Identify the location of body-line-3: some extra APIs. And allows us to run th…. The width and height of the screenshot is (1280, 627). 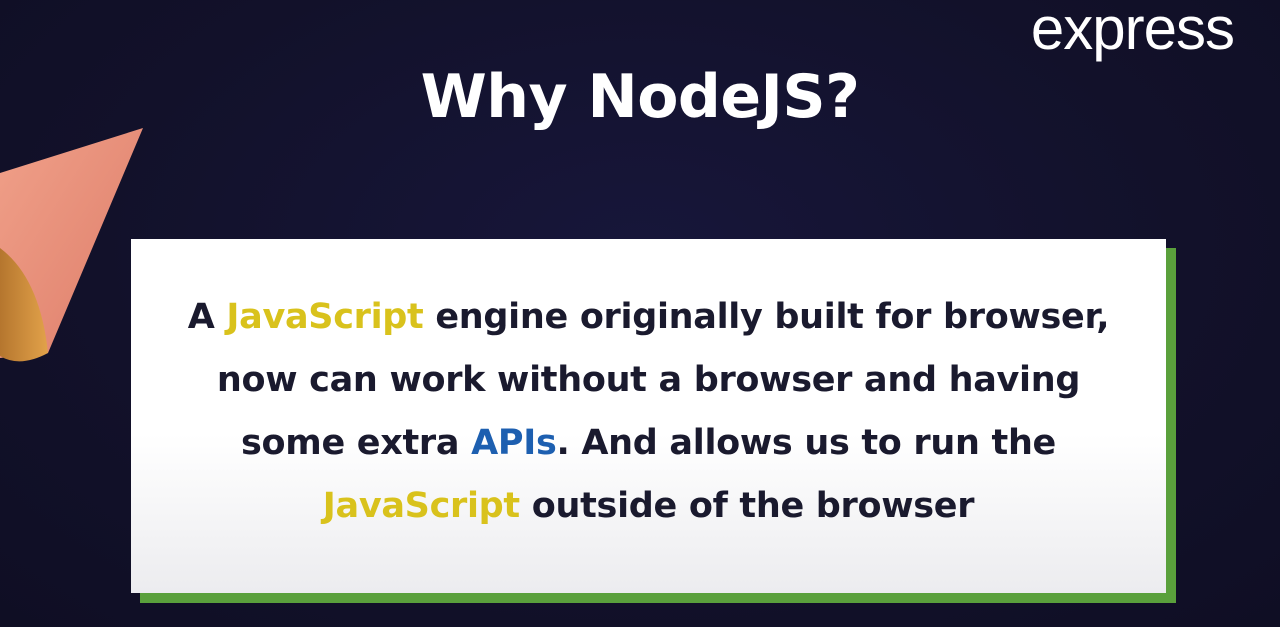
(649, 443).